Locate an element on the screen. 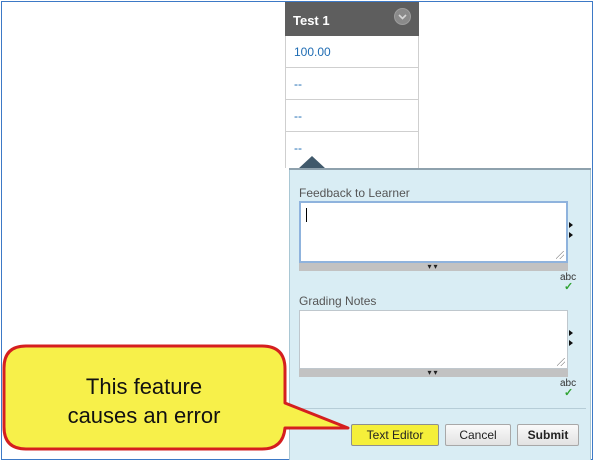  callout-text: This feature causes an error is located at coordinates (144, 401).